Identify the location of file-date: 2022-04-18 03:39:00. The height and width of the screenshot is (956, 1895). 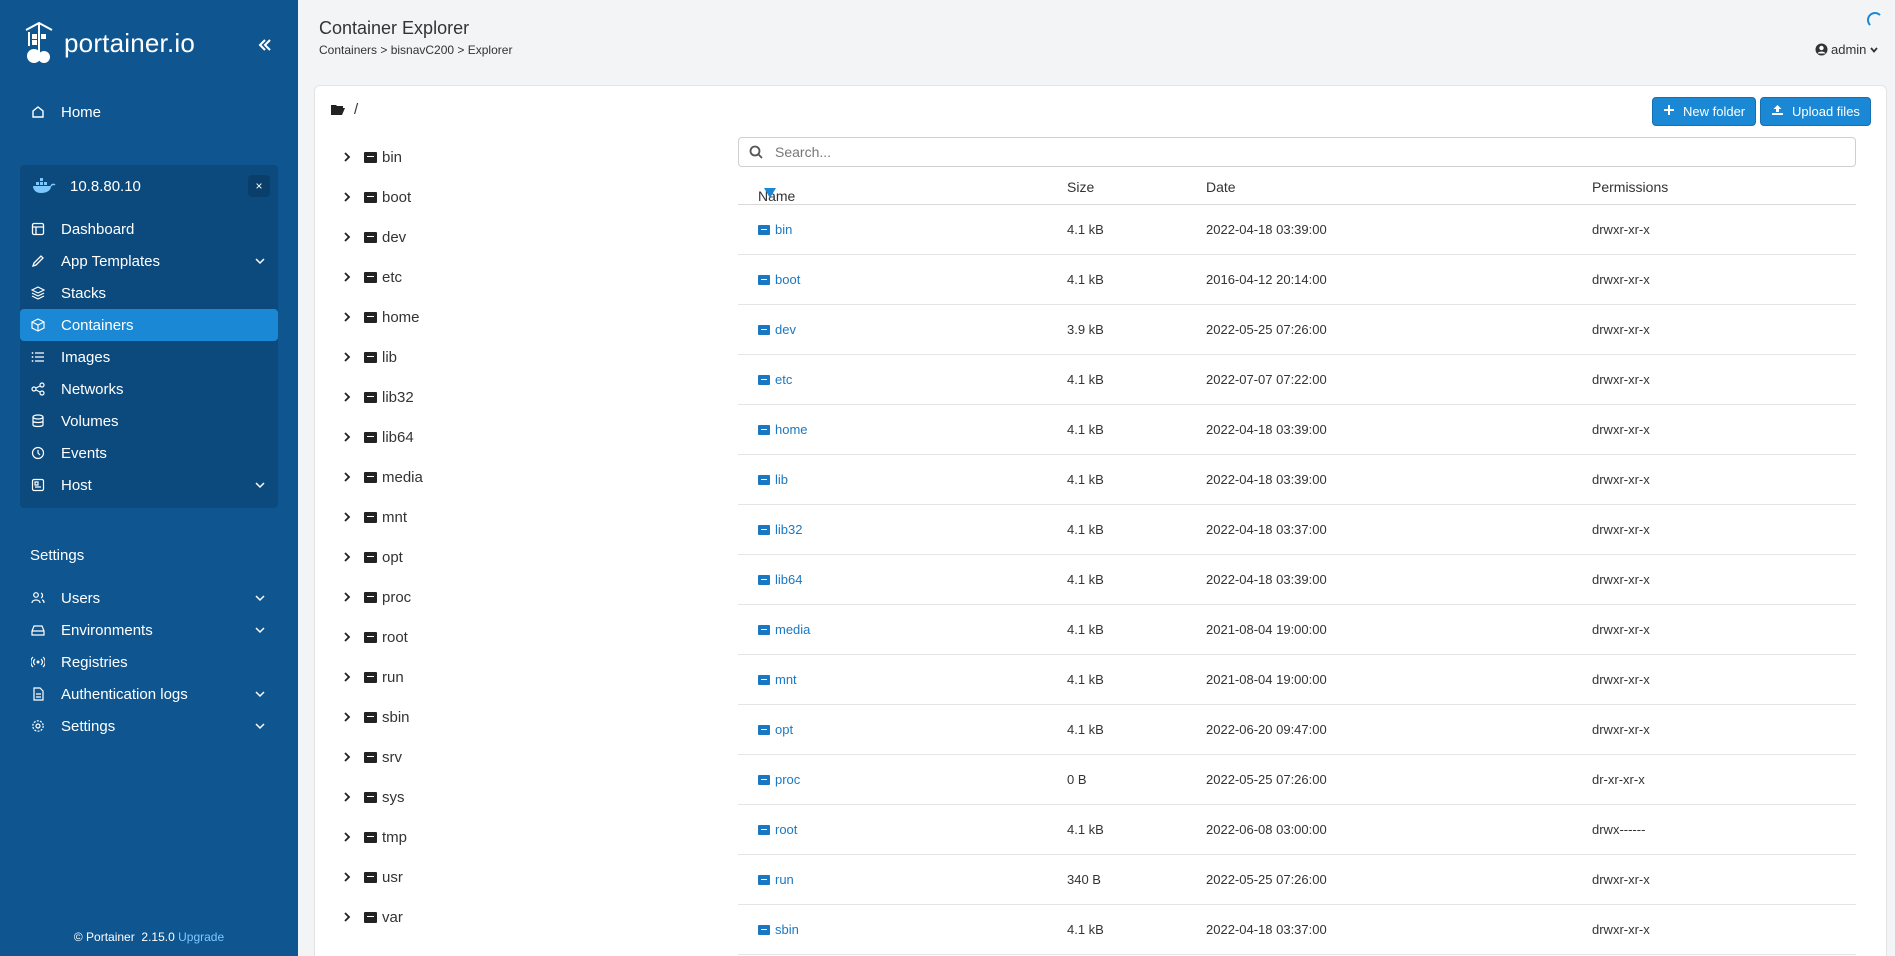
(1266, 429).